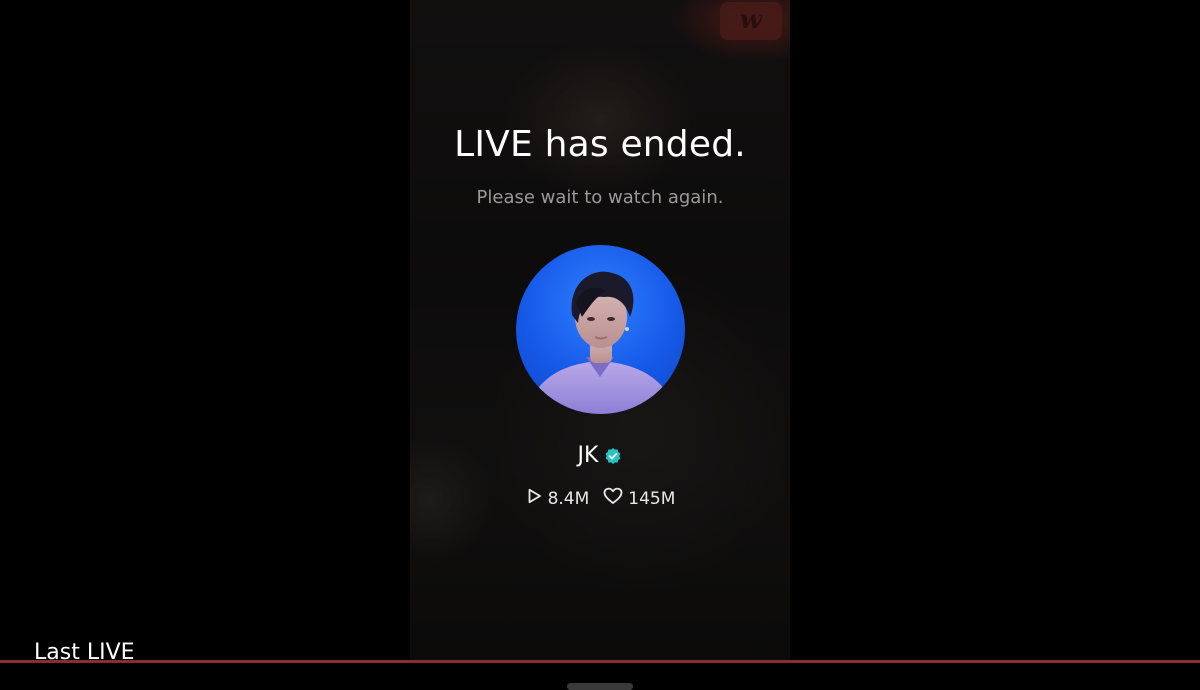  I want to click on playback-progress-fill, so click(600, 661).